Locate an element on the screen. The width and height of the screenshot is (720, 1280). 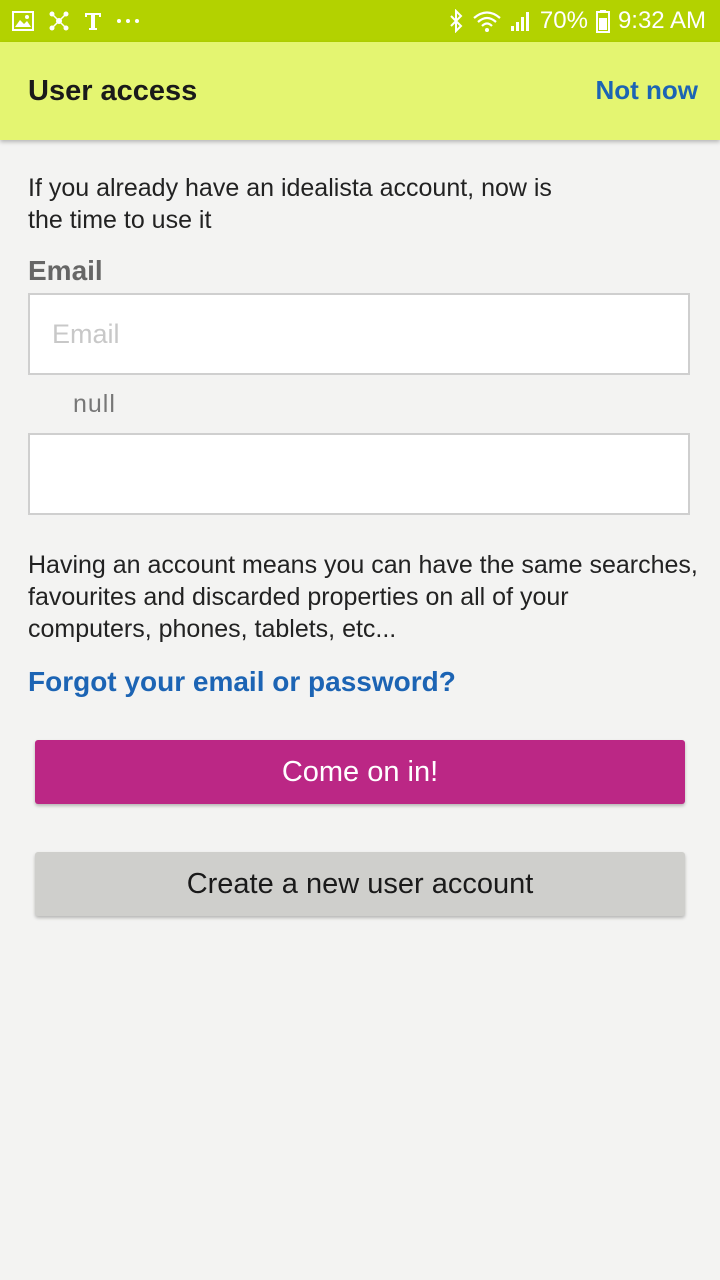
email-field-container is located at coordinates (359, 334).